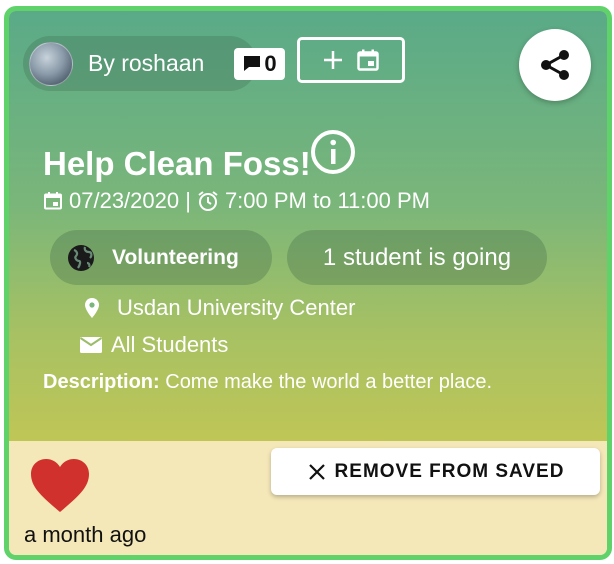 The width and height of the screenshot is (614, 564). I want to click on info-icon, so click(333, 152).